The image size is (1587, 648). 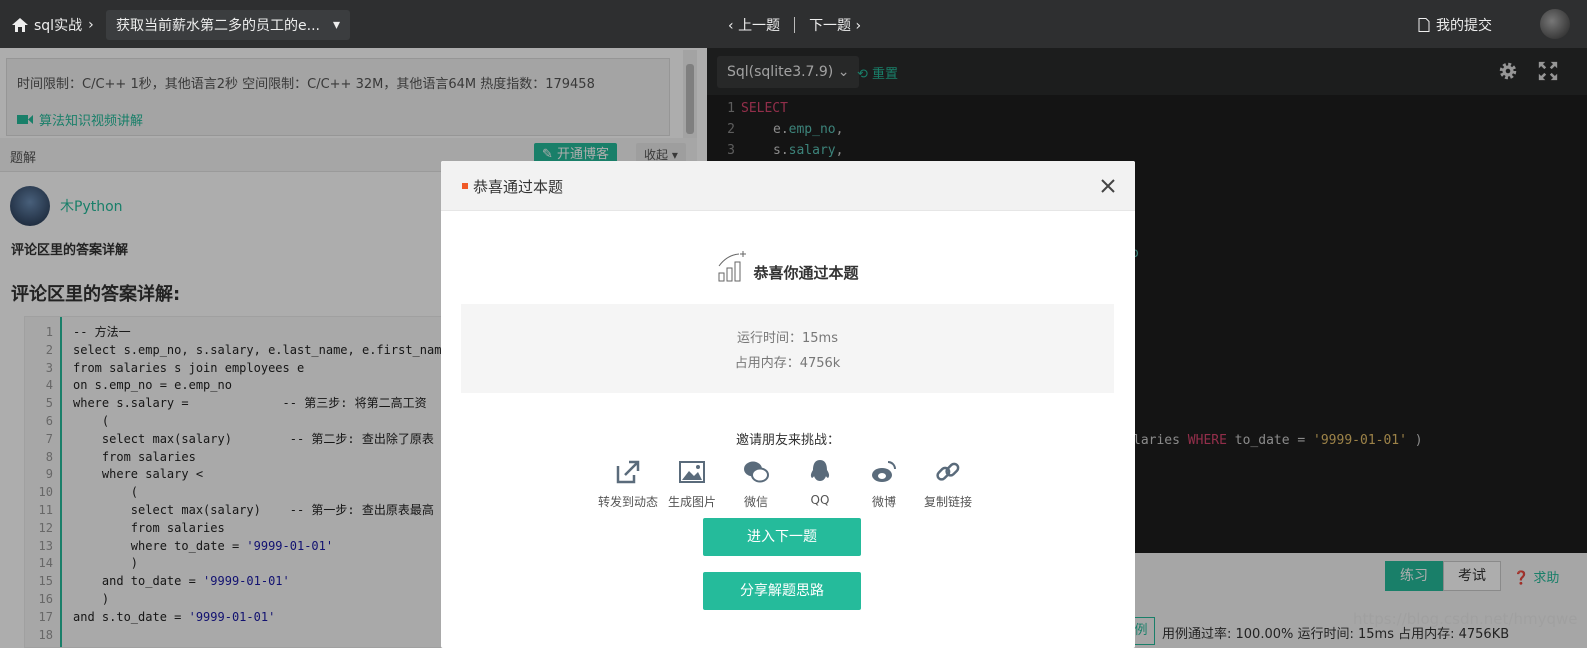 I want to click on share-label: 微博, so click(x=883, y=502).